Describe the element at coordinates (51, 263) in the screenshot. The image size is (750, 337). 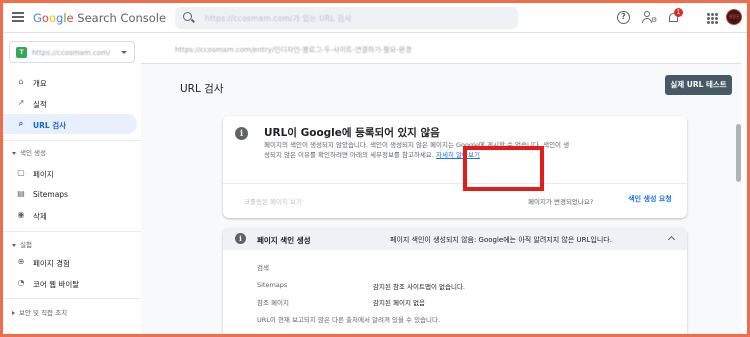
I see `sidebar-item-label: 페이지 경험` at that location.